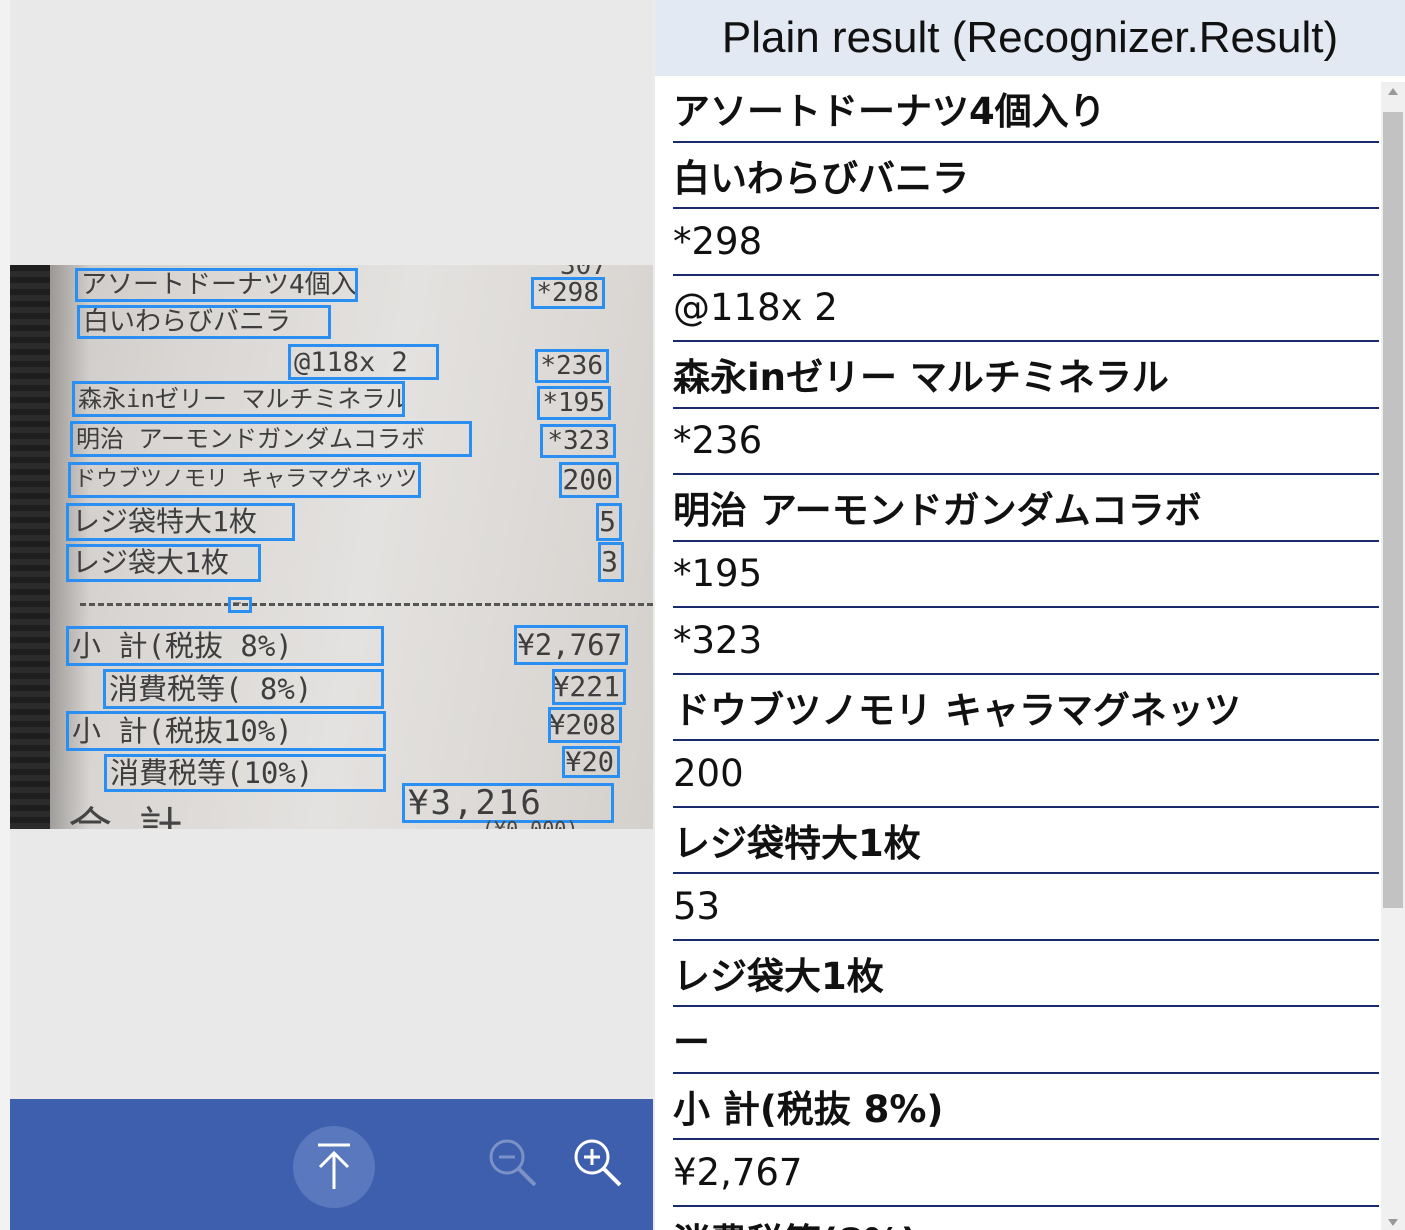 The image size is (1405, 1230). What do you see at coordinates (585, 725) in the screenshot?
I see `ocr-box: ¥208` at bounding box center [585, 725].